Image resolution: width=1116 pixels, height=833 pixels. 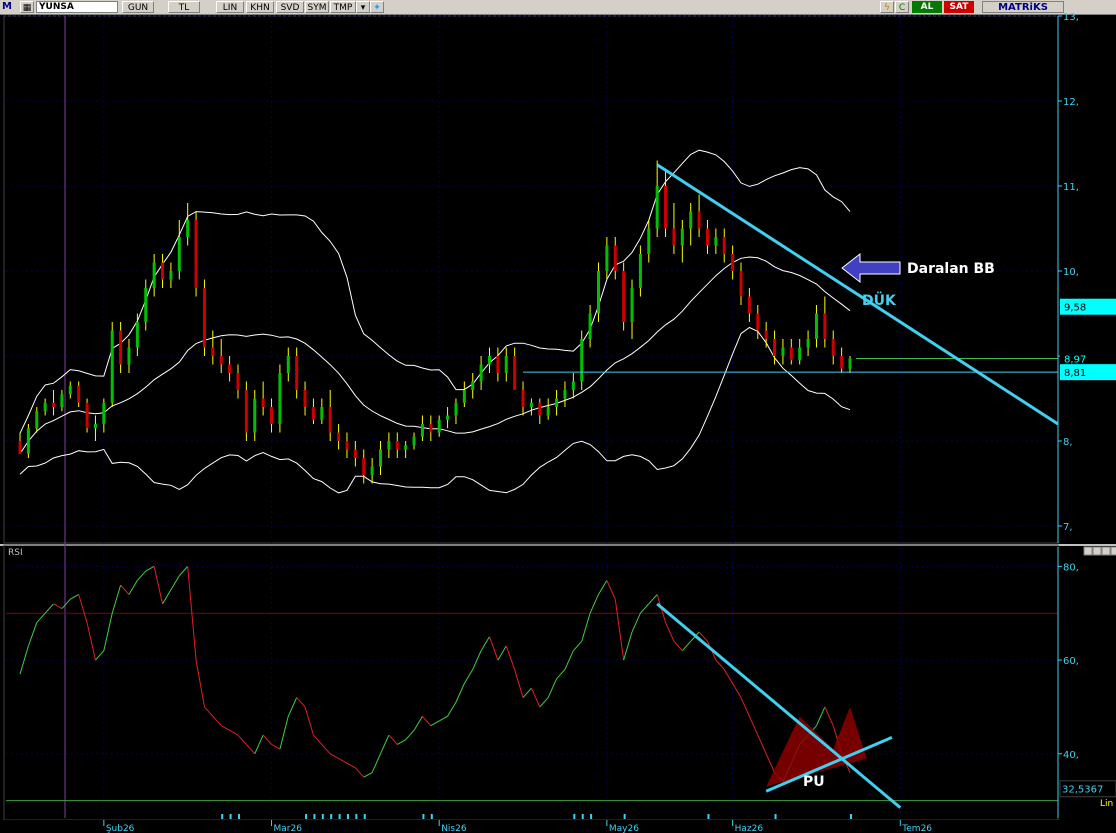 I want to click on pu-annotation: PU, so click(x=814, y=782).